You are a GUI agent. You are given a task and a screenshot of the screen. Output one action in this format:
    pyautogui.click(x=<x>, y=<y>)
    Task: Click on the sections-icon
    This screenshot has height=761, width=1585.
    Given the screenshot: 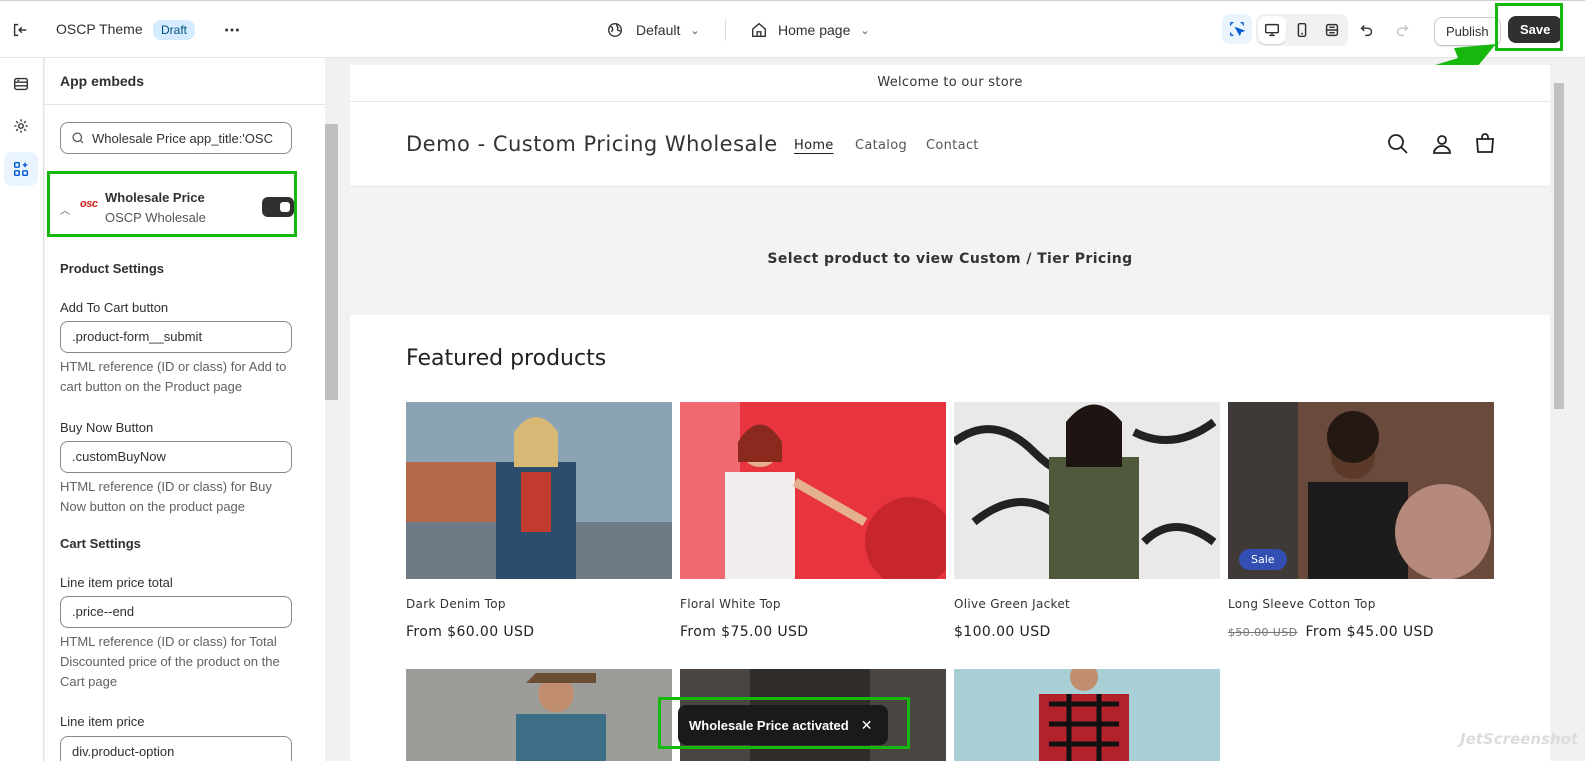 What is the action you would take?
    pyautogui.click(x=21, y=84)
    